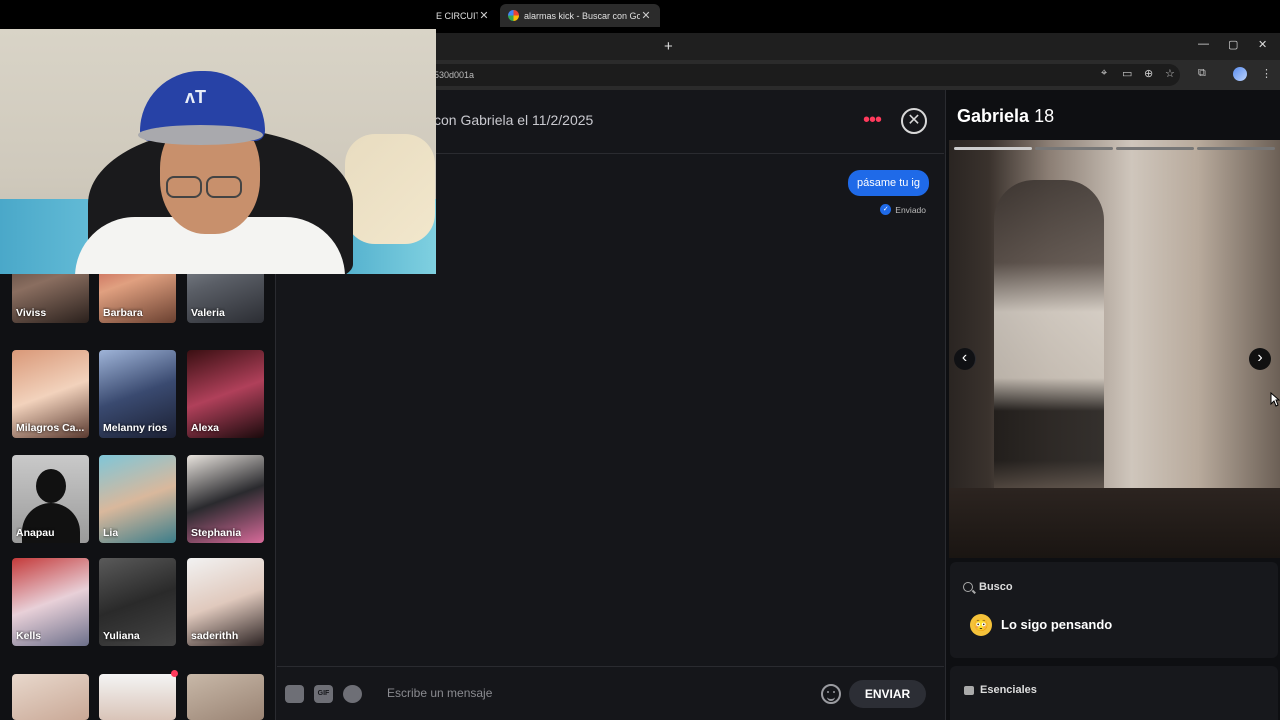  I want to click on close-chat-button: ✕, so click(914, 121).